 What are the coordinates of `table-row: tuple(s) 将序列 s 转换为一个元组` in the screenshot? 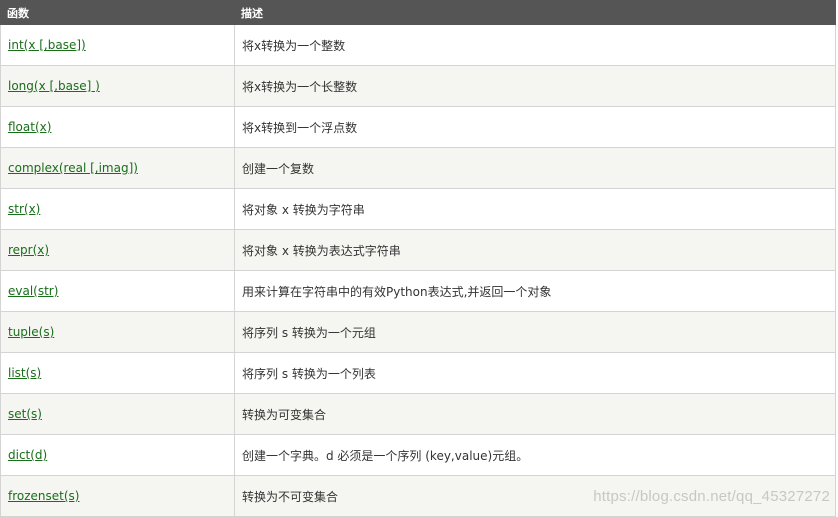 It's located at (418, 332).